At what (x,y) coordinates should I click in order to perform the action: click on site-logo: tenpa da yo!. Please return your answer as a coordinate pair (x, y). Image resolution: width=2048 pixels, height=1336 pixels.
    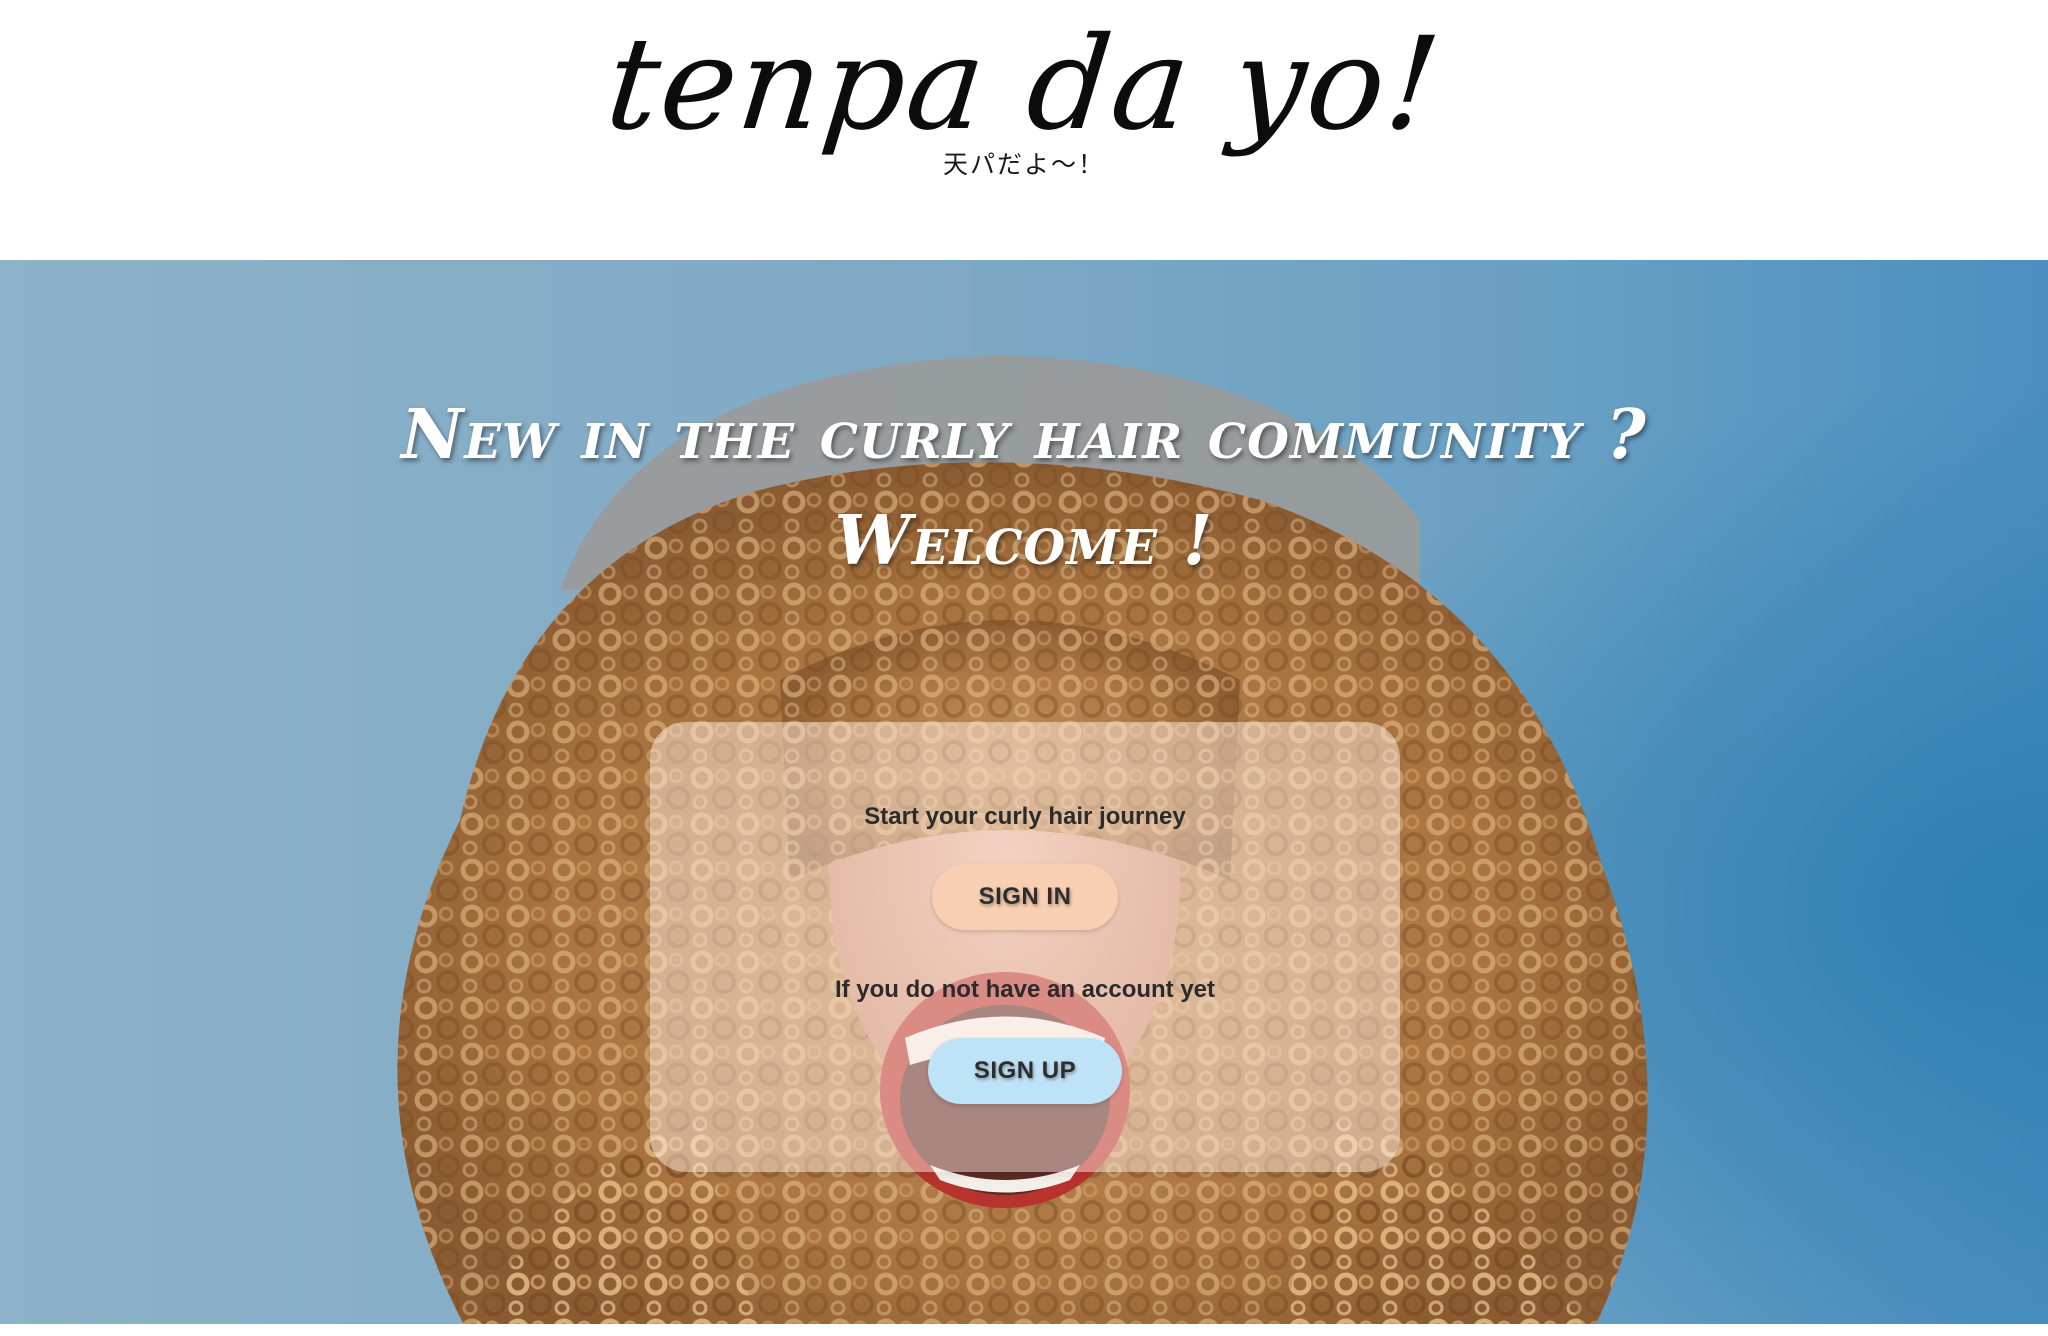
    Looking at the image, I should click on (1024, 85).